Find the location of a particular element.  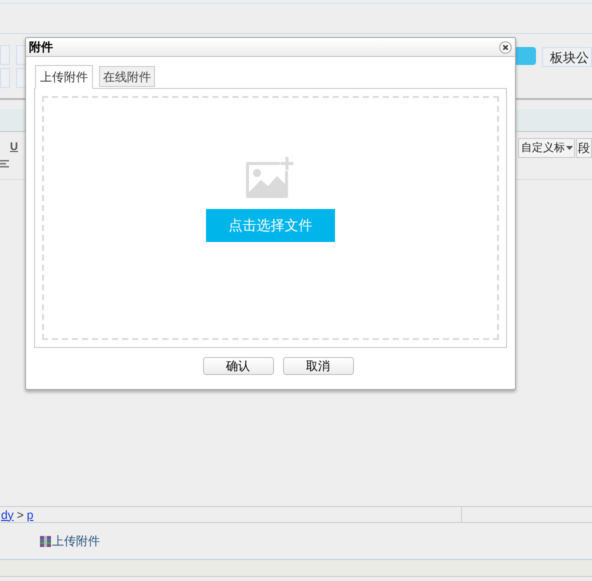

attachment-link: 上传附件 is located at coordinates (70, 541).